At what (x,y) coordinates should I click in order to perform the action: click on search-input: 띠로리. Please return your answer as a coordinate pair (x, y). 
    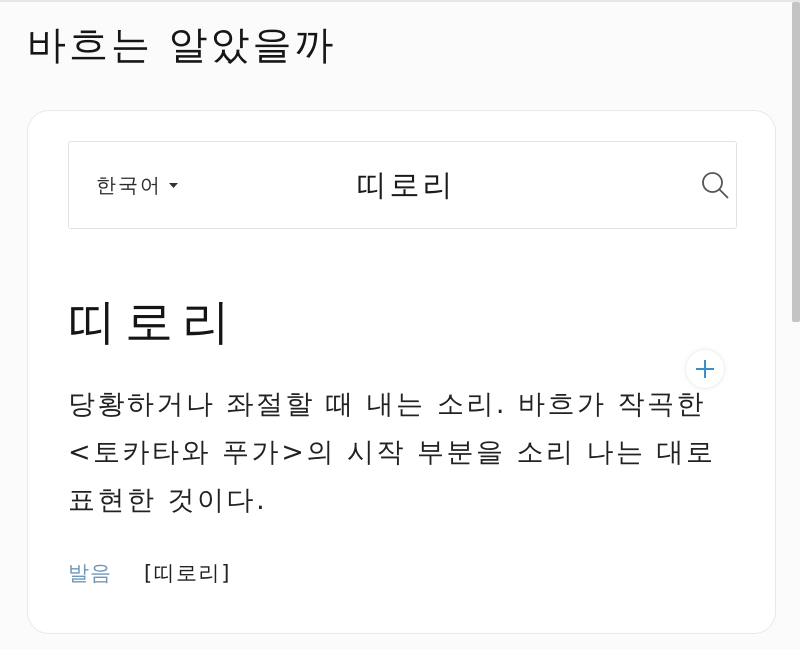
    Looking at the image, I should click on (406, 185).